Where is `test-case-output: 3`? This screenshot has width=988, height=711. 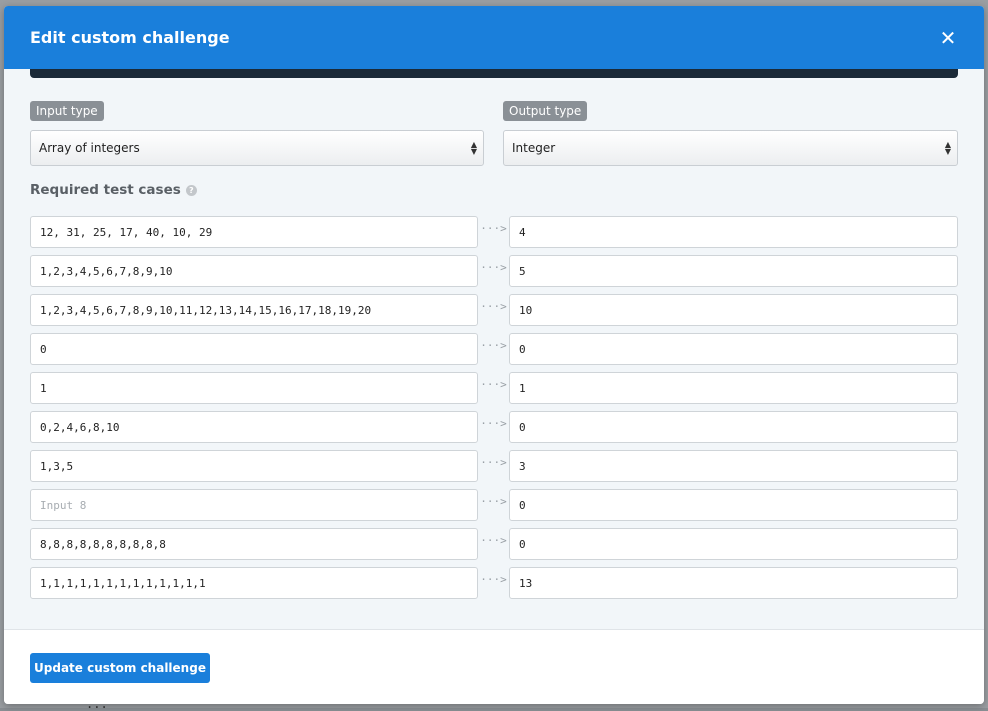 test-case-output: 3 is located at coordinates (733, 466).